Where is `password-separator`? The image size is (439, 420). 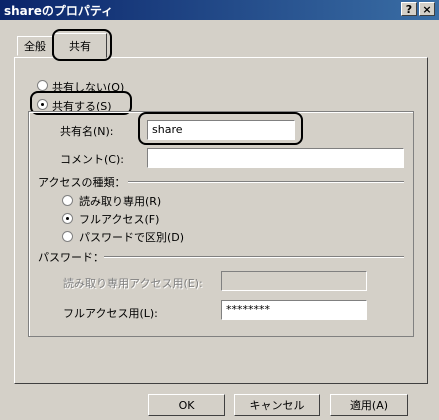 password-separator is located at coordinates (254, 257).